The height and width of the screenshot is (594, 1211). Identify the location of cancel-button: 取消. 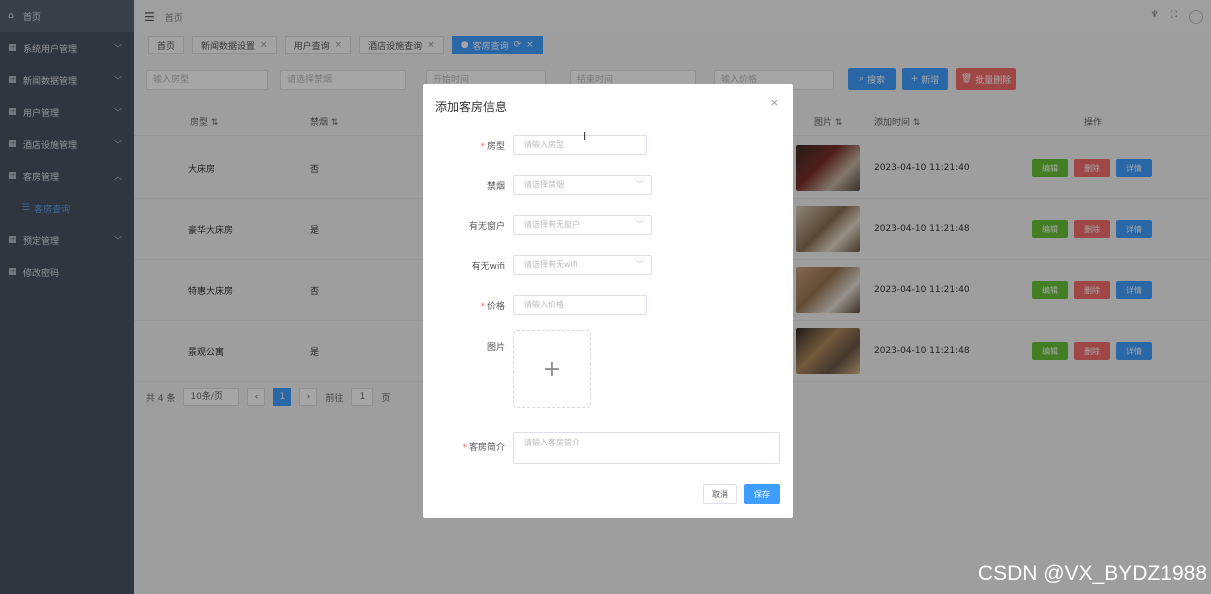
(720, 494).